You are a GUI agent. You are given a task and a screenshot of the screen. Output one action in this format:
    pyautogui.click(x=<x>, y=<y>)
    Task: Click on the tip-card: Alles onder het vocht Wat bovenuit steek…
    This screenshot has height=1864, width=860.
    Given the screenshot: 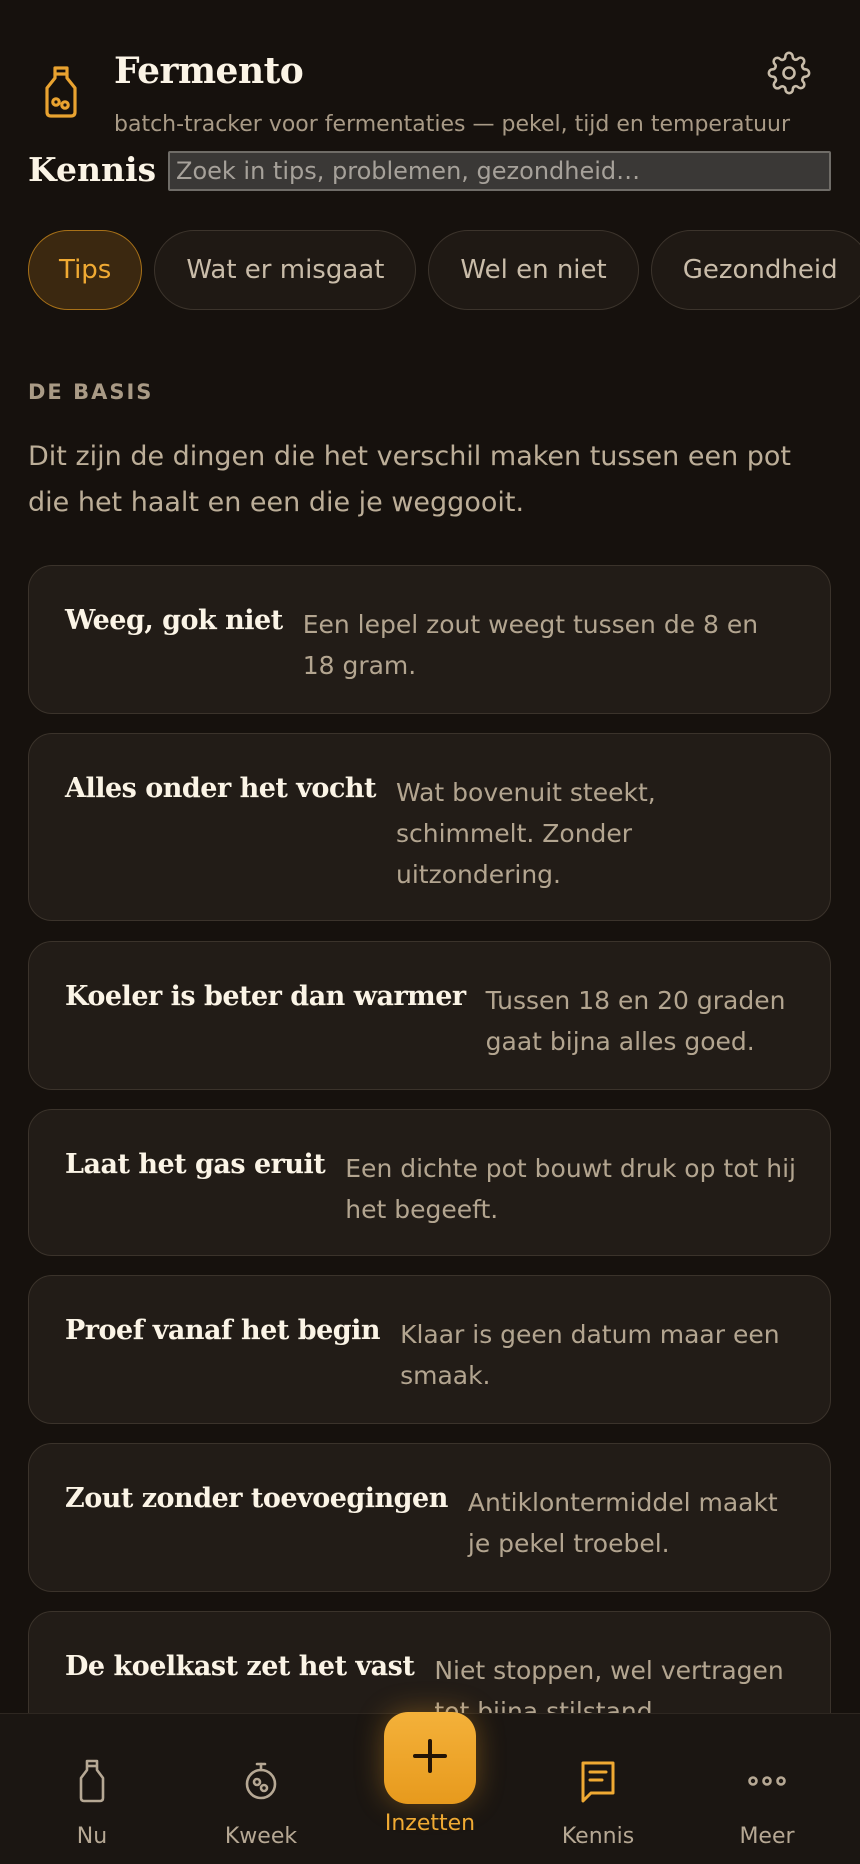 What is the action you would take?
    pyautogui.click(x=429, y=827)
    